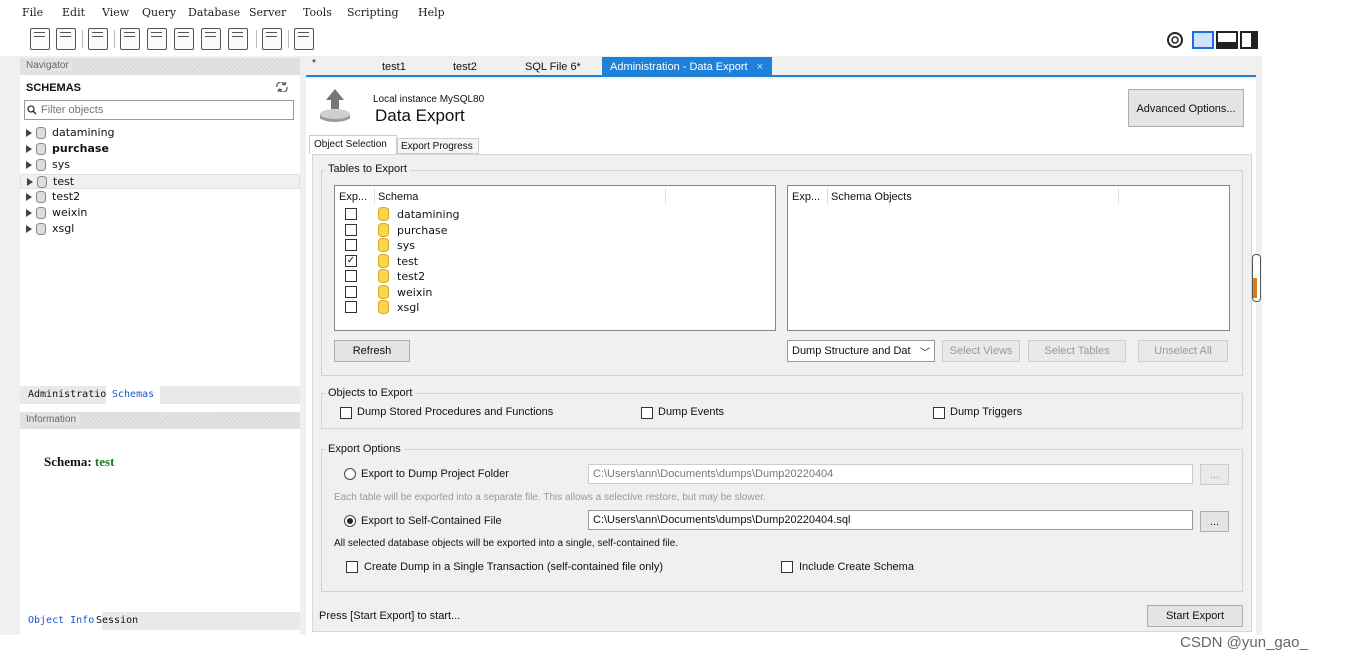 The image size is (1348, 663). I want to click on database-icon, so click(41, 149).